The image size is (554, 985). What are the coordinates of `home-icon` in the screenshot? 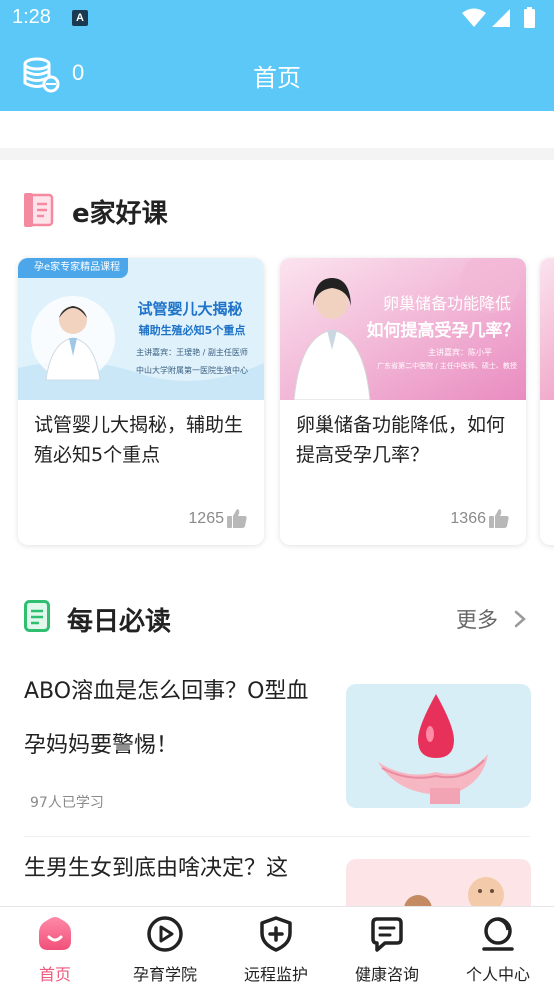 It's located at (55, 933).